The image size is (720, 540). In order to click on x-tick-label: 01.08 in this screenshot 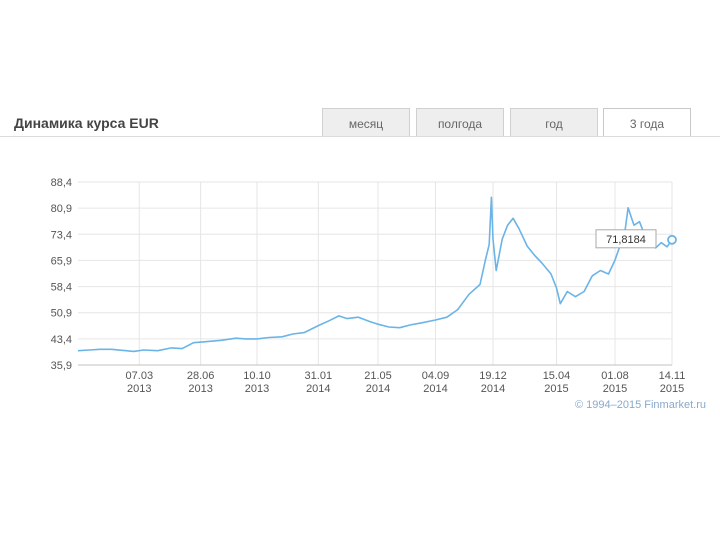, I will do `click(615, 376)`.